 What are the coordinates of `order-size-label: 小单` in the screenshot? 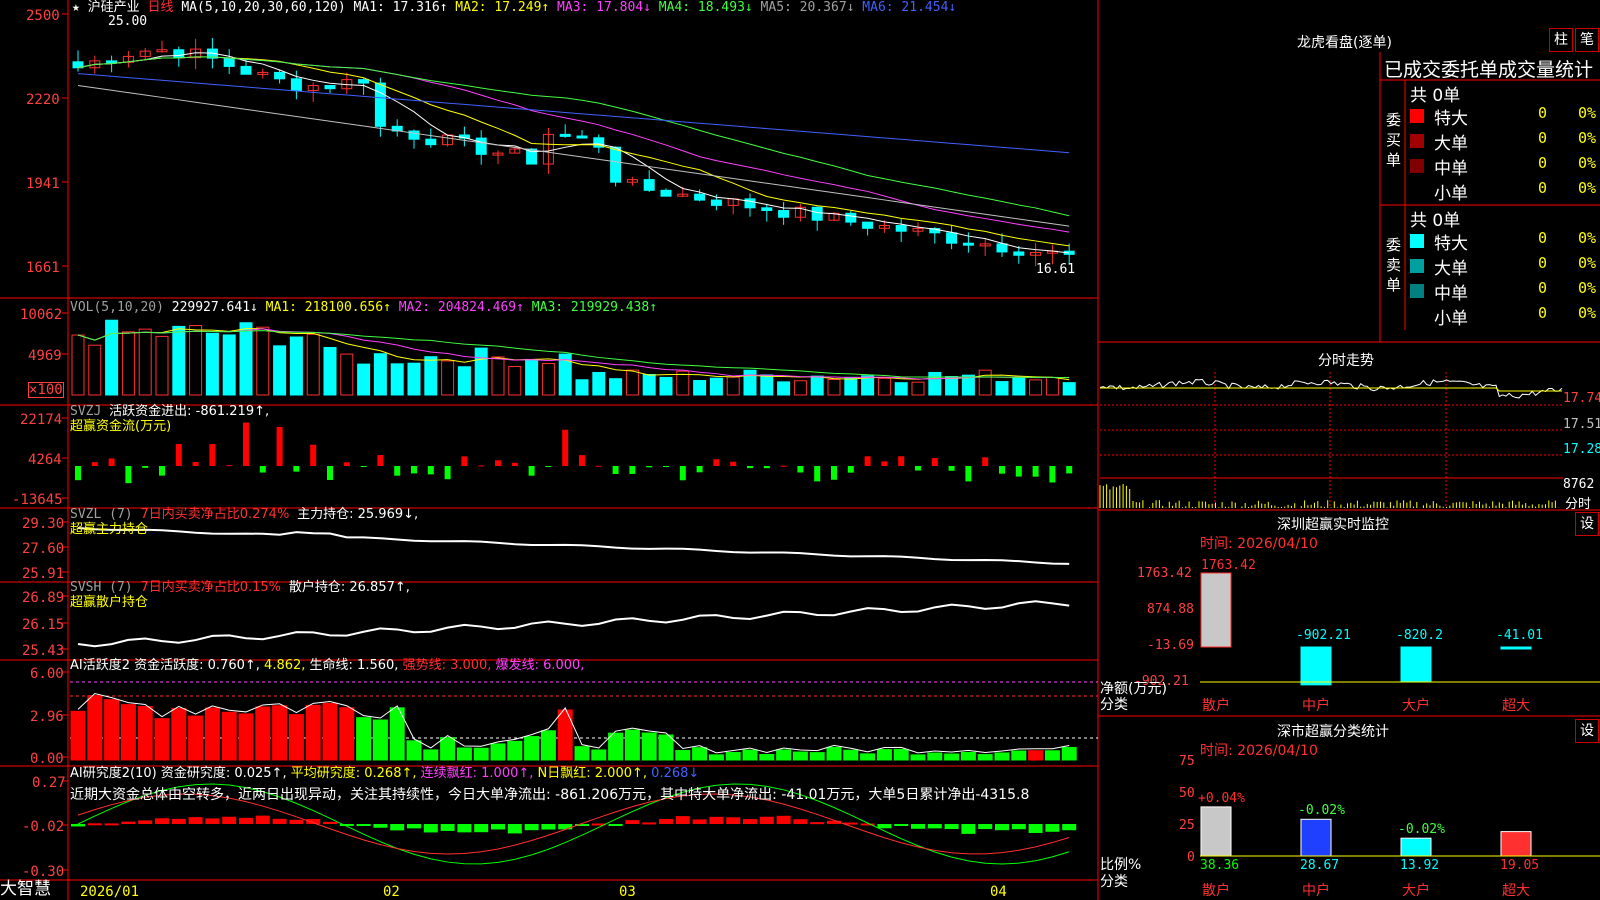 It's located at (1451, 319).